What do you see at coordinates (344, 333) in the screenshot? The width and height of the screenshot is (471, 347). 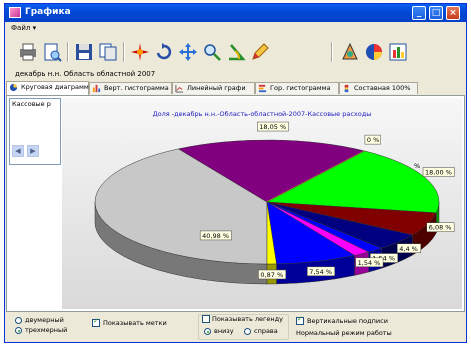 I see `mode-status: Нормальный режим работы` at bounding box center [344, 333].